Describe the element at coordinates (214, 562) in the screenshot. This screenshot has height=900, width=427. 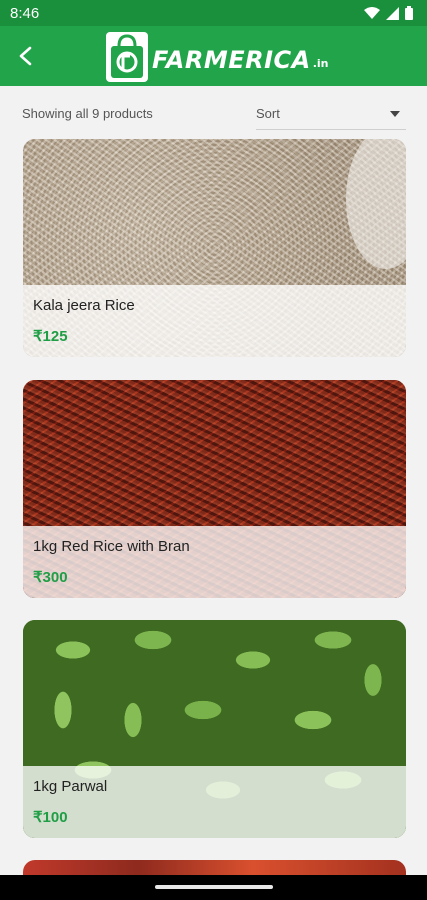
I see `product-info: 1kg Red Rice with Bran ₹300` at that location.